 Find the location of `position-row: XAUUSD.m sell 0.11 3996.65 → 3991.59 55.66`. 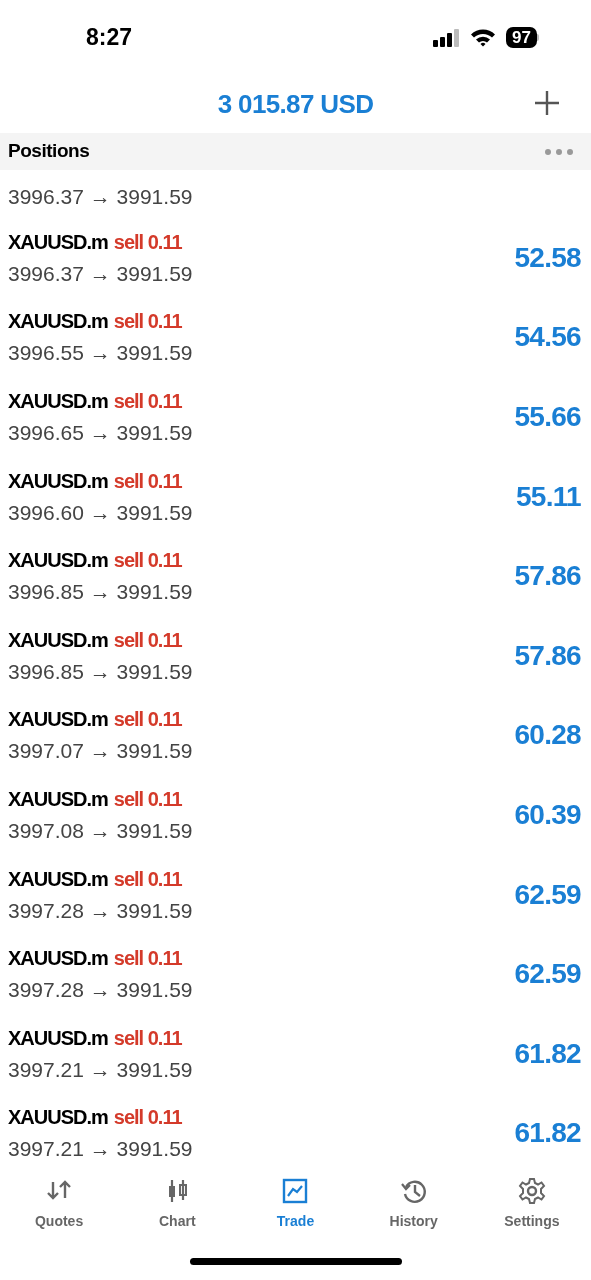

position-row: XAUUSD.m sell 0.11 3996.65 → 3991.59 55.66 is located at coordinates (295, 417).